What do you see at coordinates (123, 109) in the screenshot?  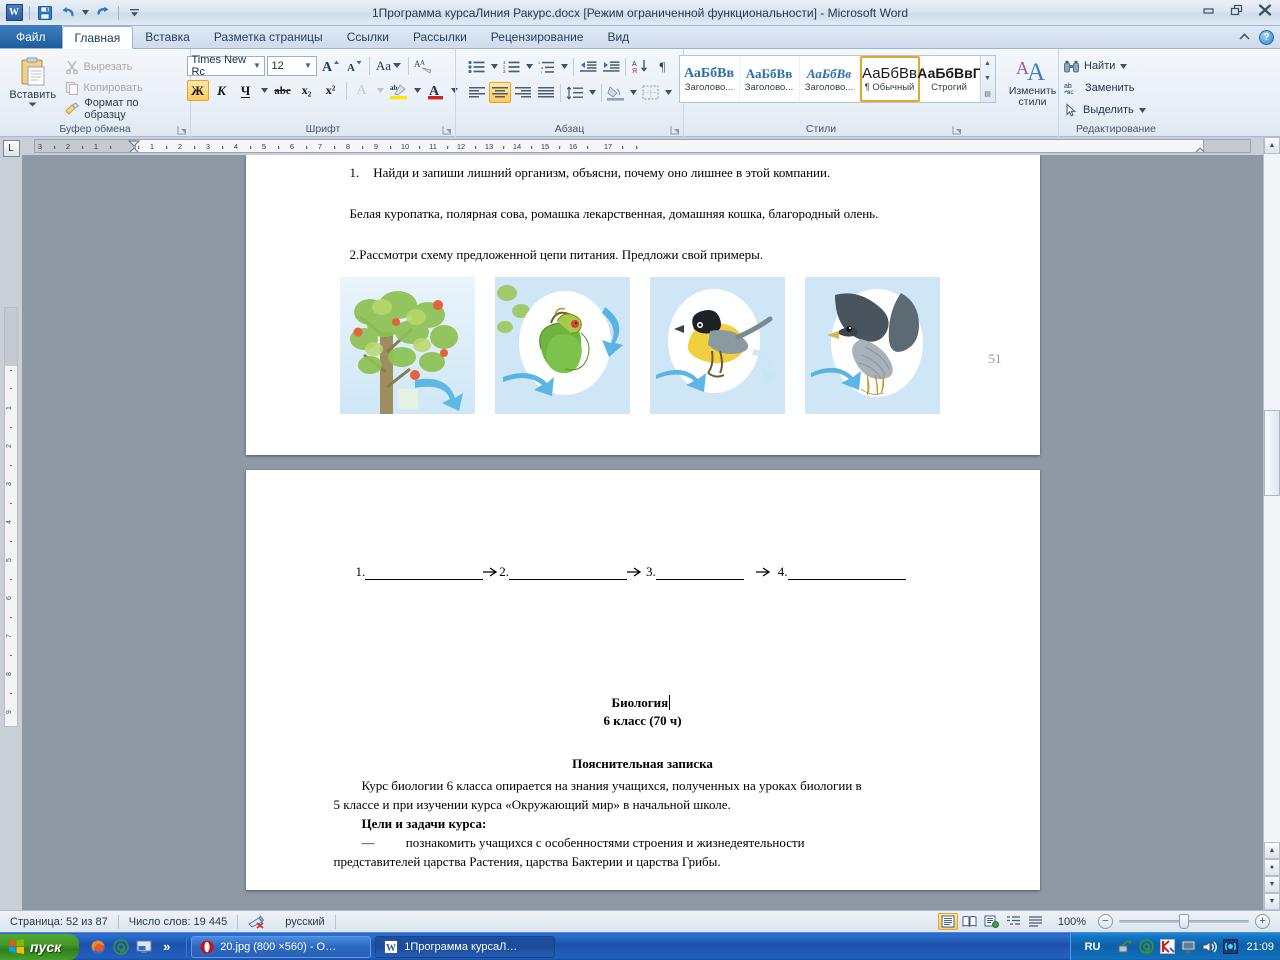 I see `format-painter-button: Формат по образцу` at bounding box center [123, 109].